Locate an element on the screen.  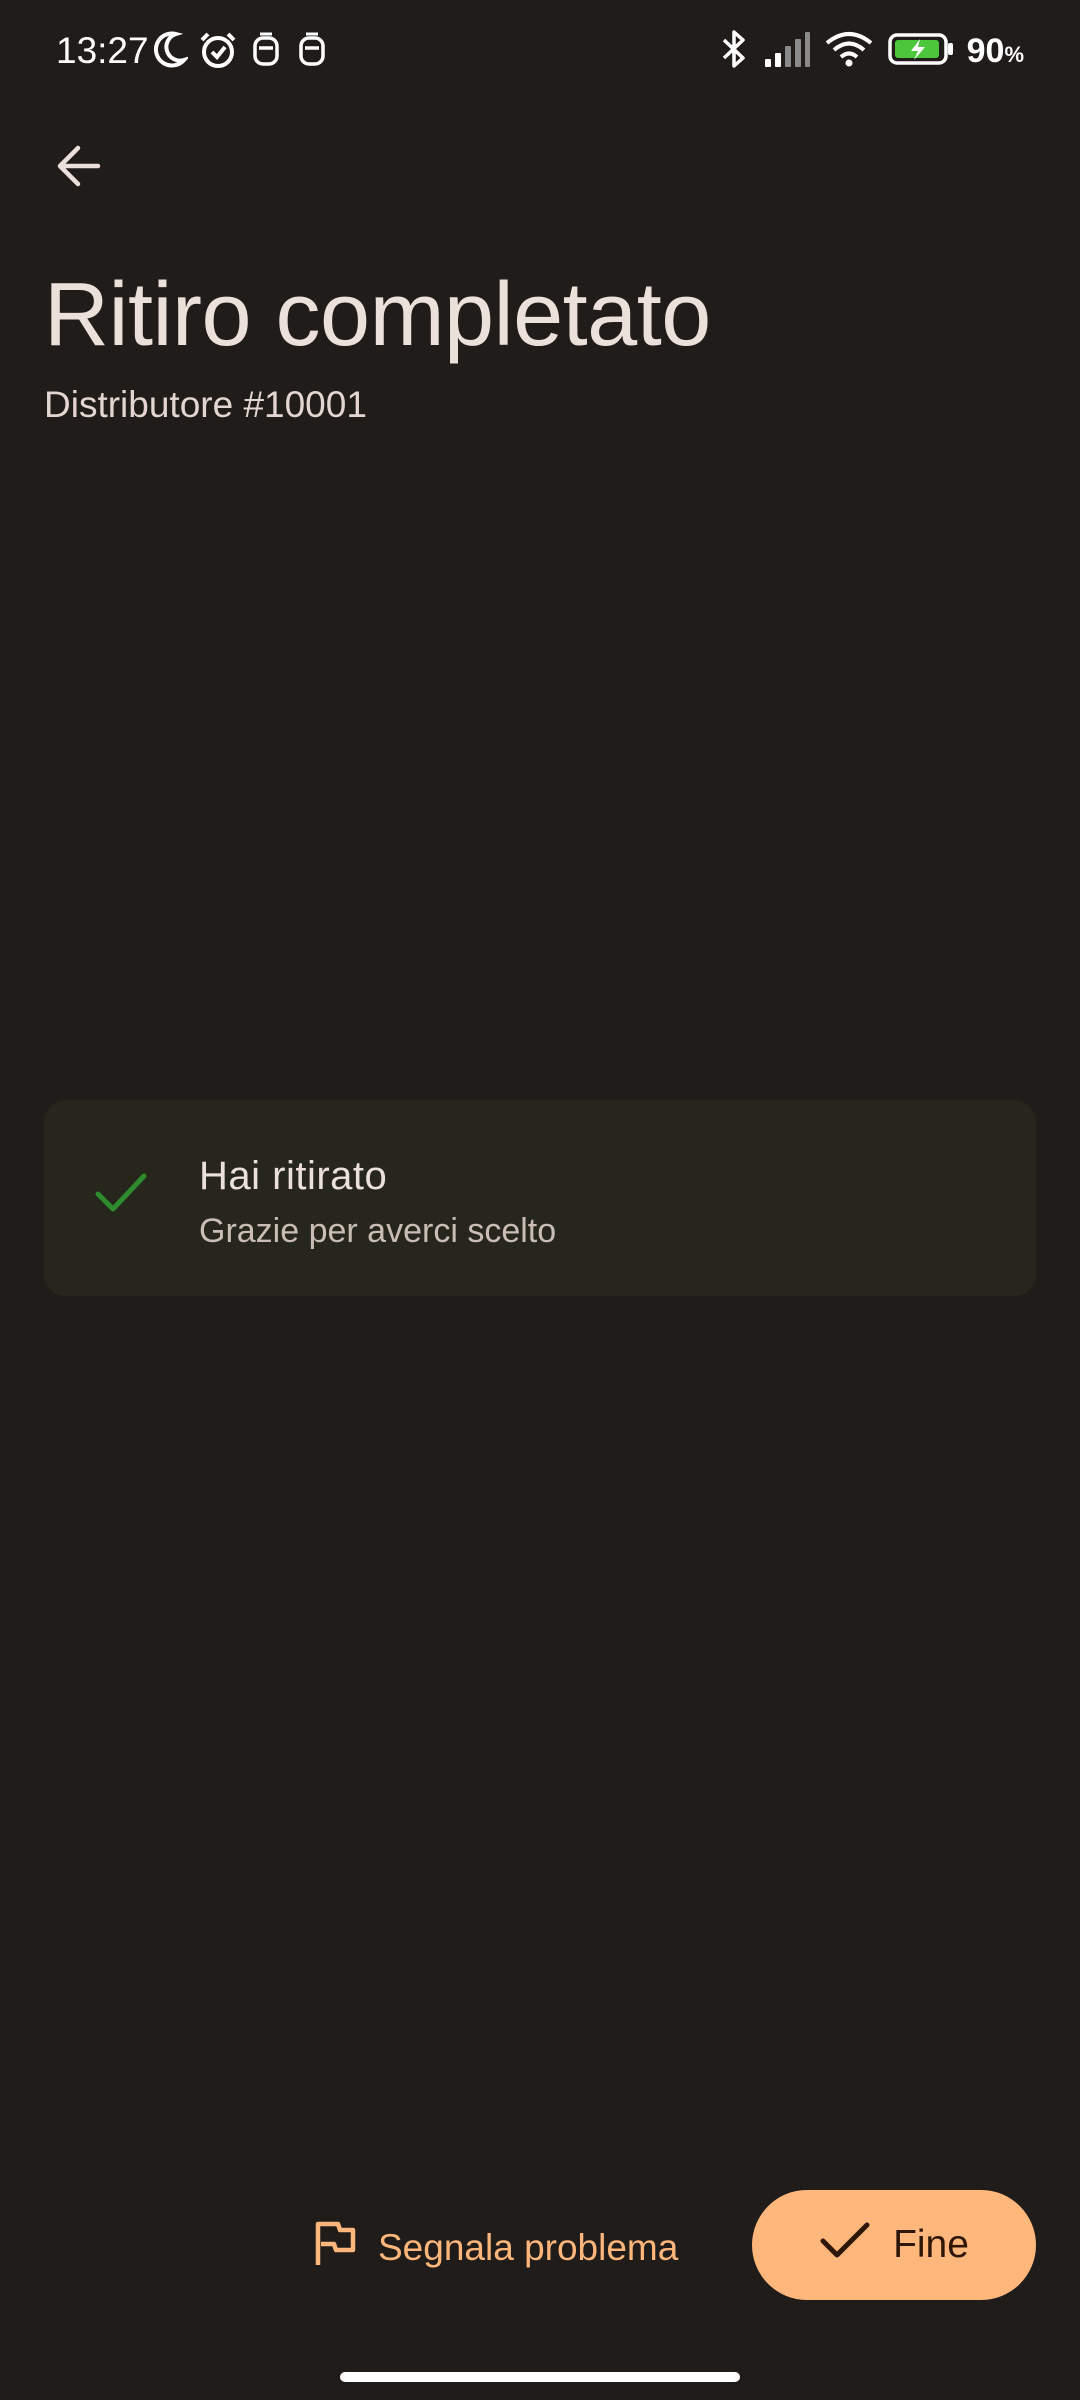
alarm-icon is located at coordinates (218, 52).